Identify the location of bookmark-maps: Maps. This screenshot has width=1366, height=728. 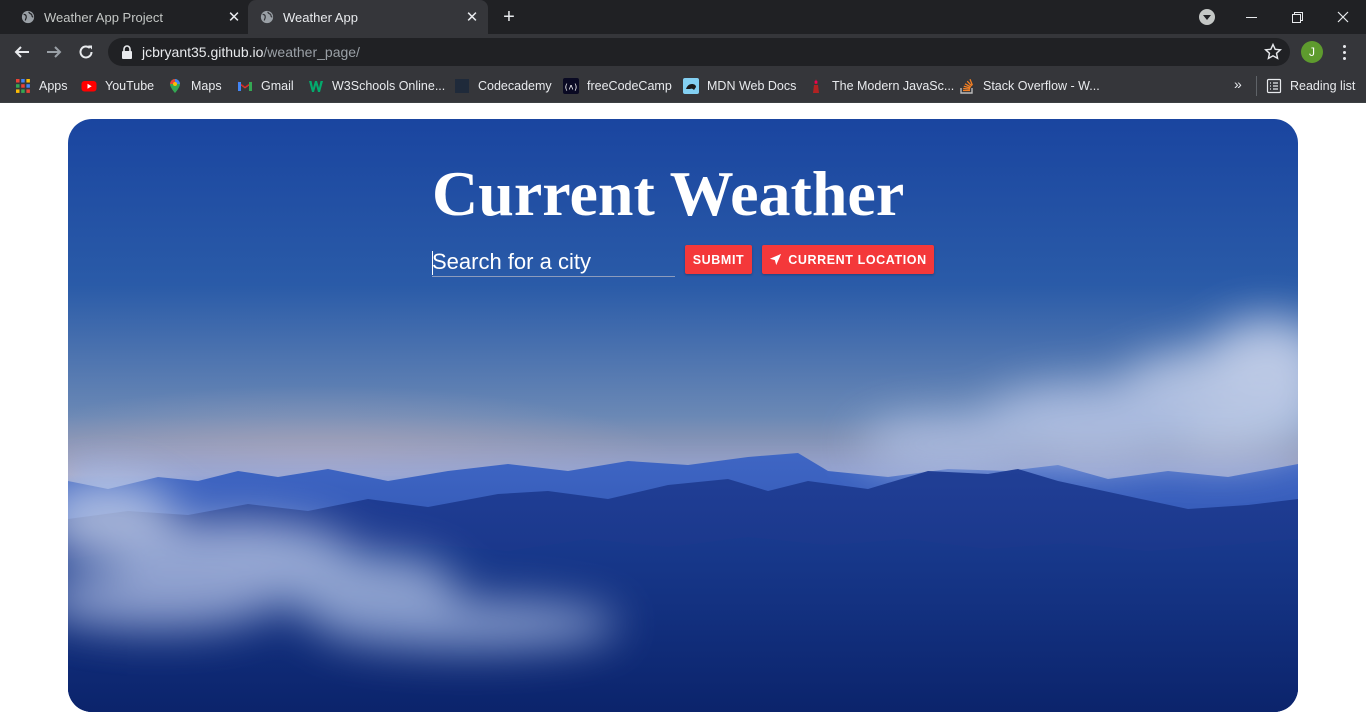
(194, 86).